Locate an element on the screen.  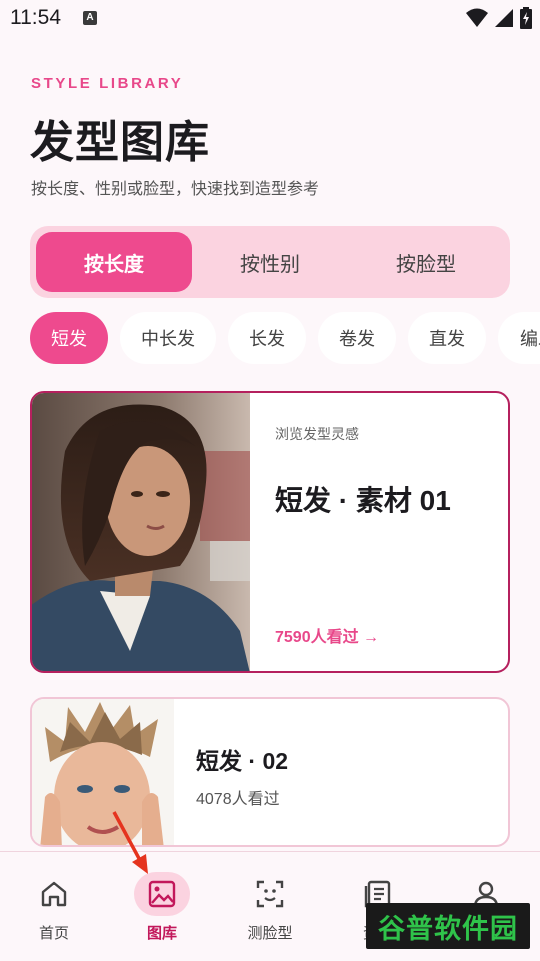
hairstyle-photo is located at coordinates (141, 532).